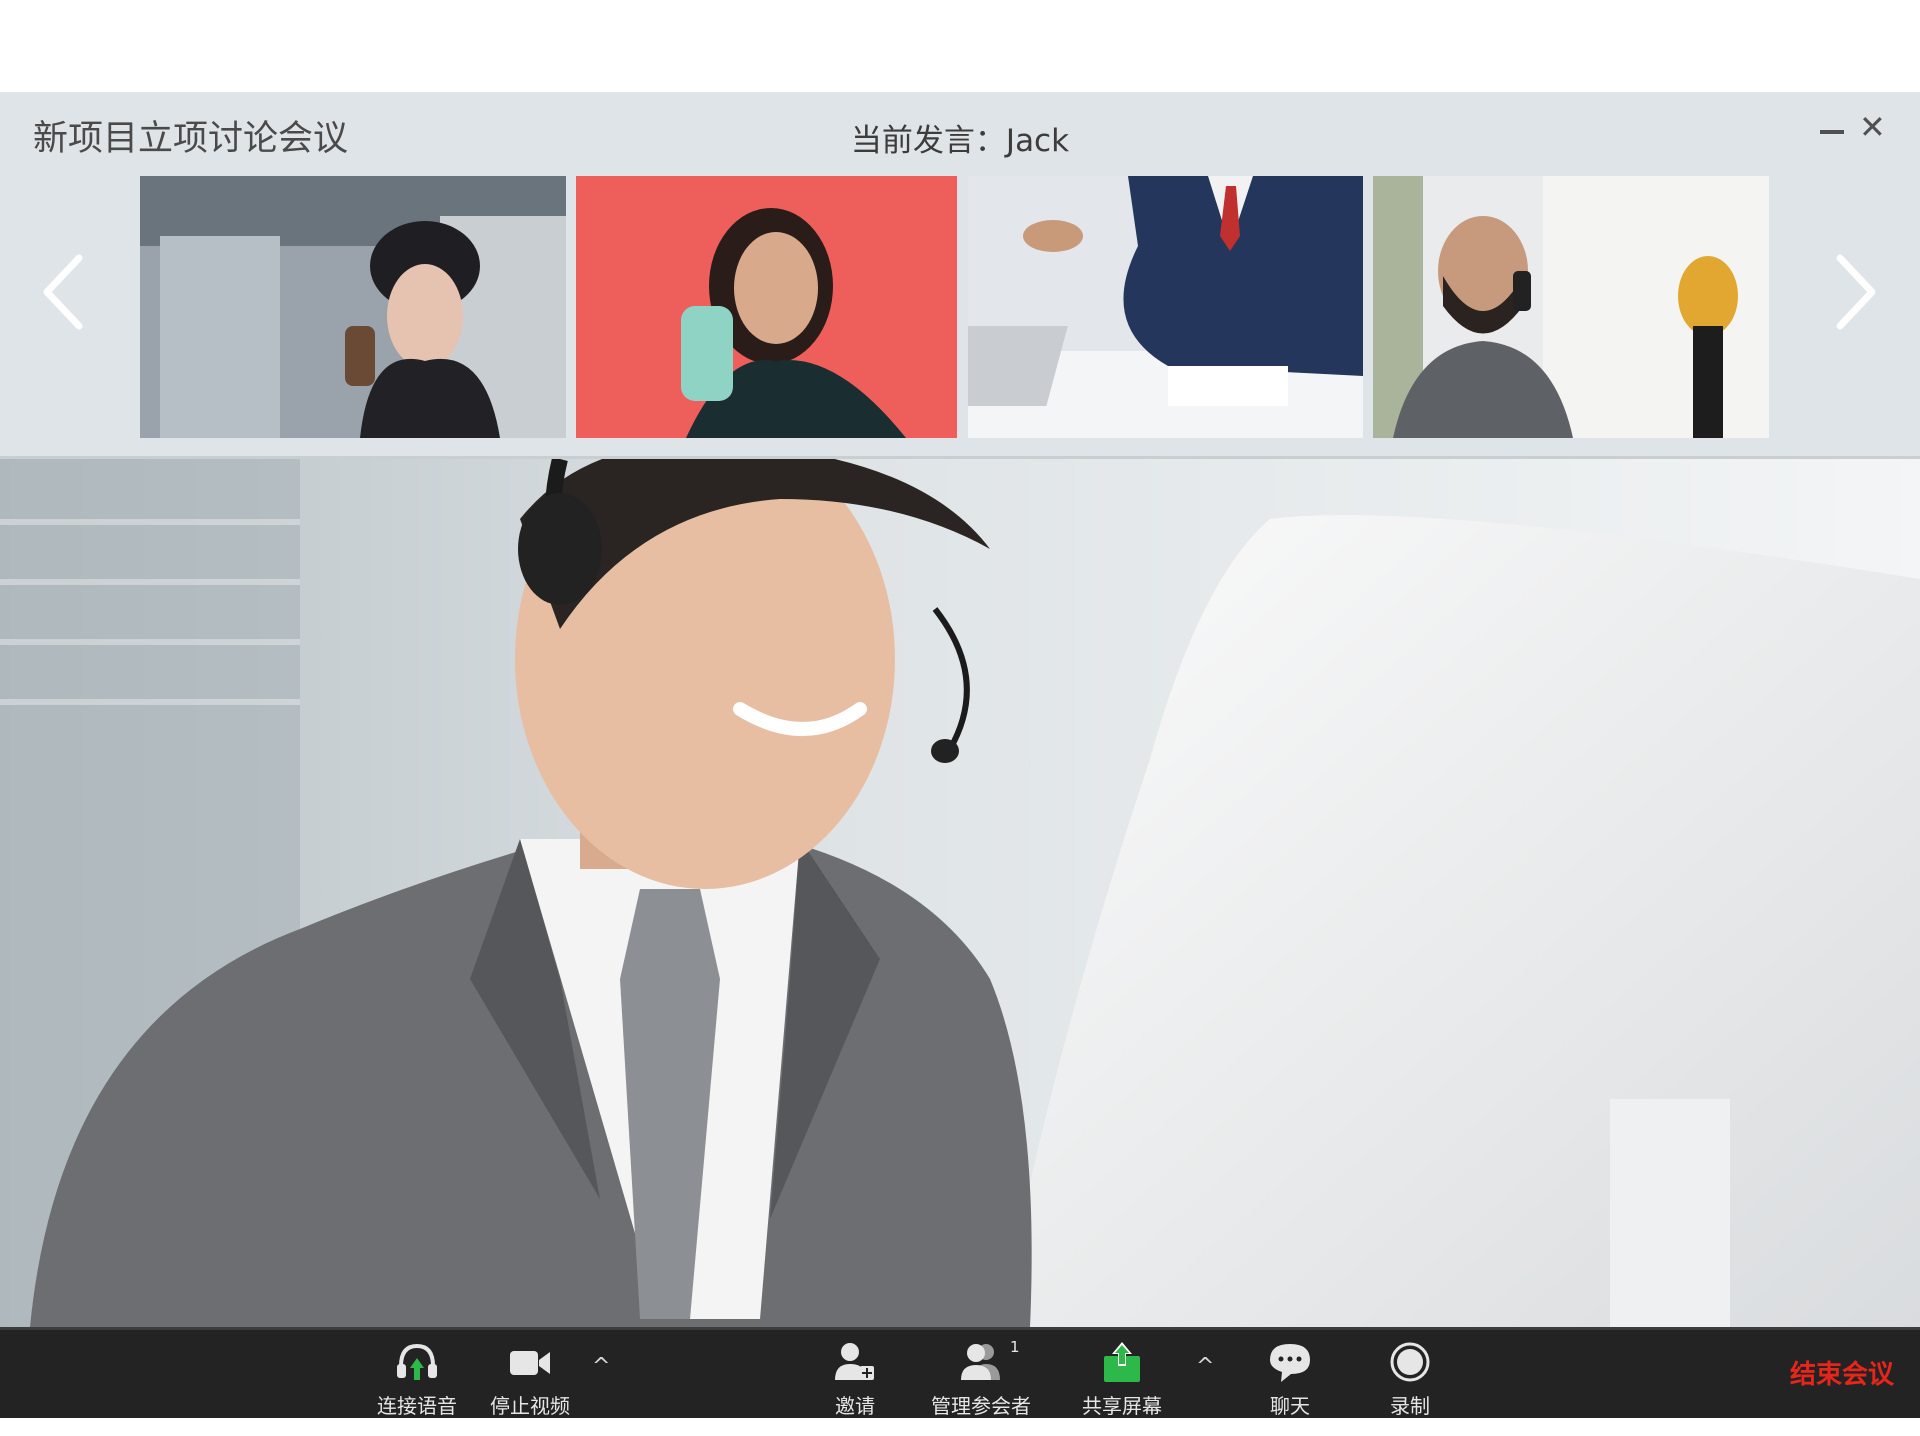  I want to click on invite-label: 邀请, so click(855, 1406).